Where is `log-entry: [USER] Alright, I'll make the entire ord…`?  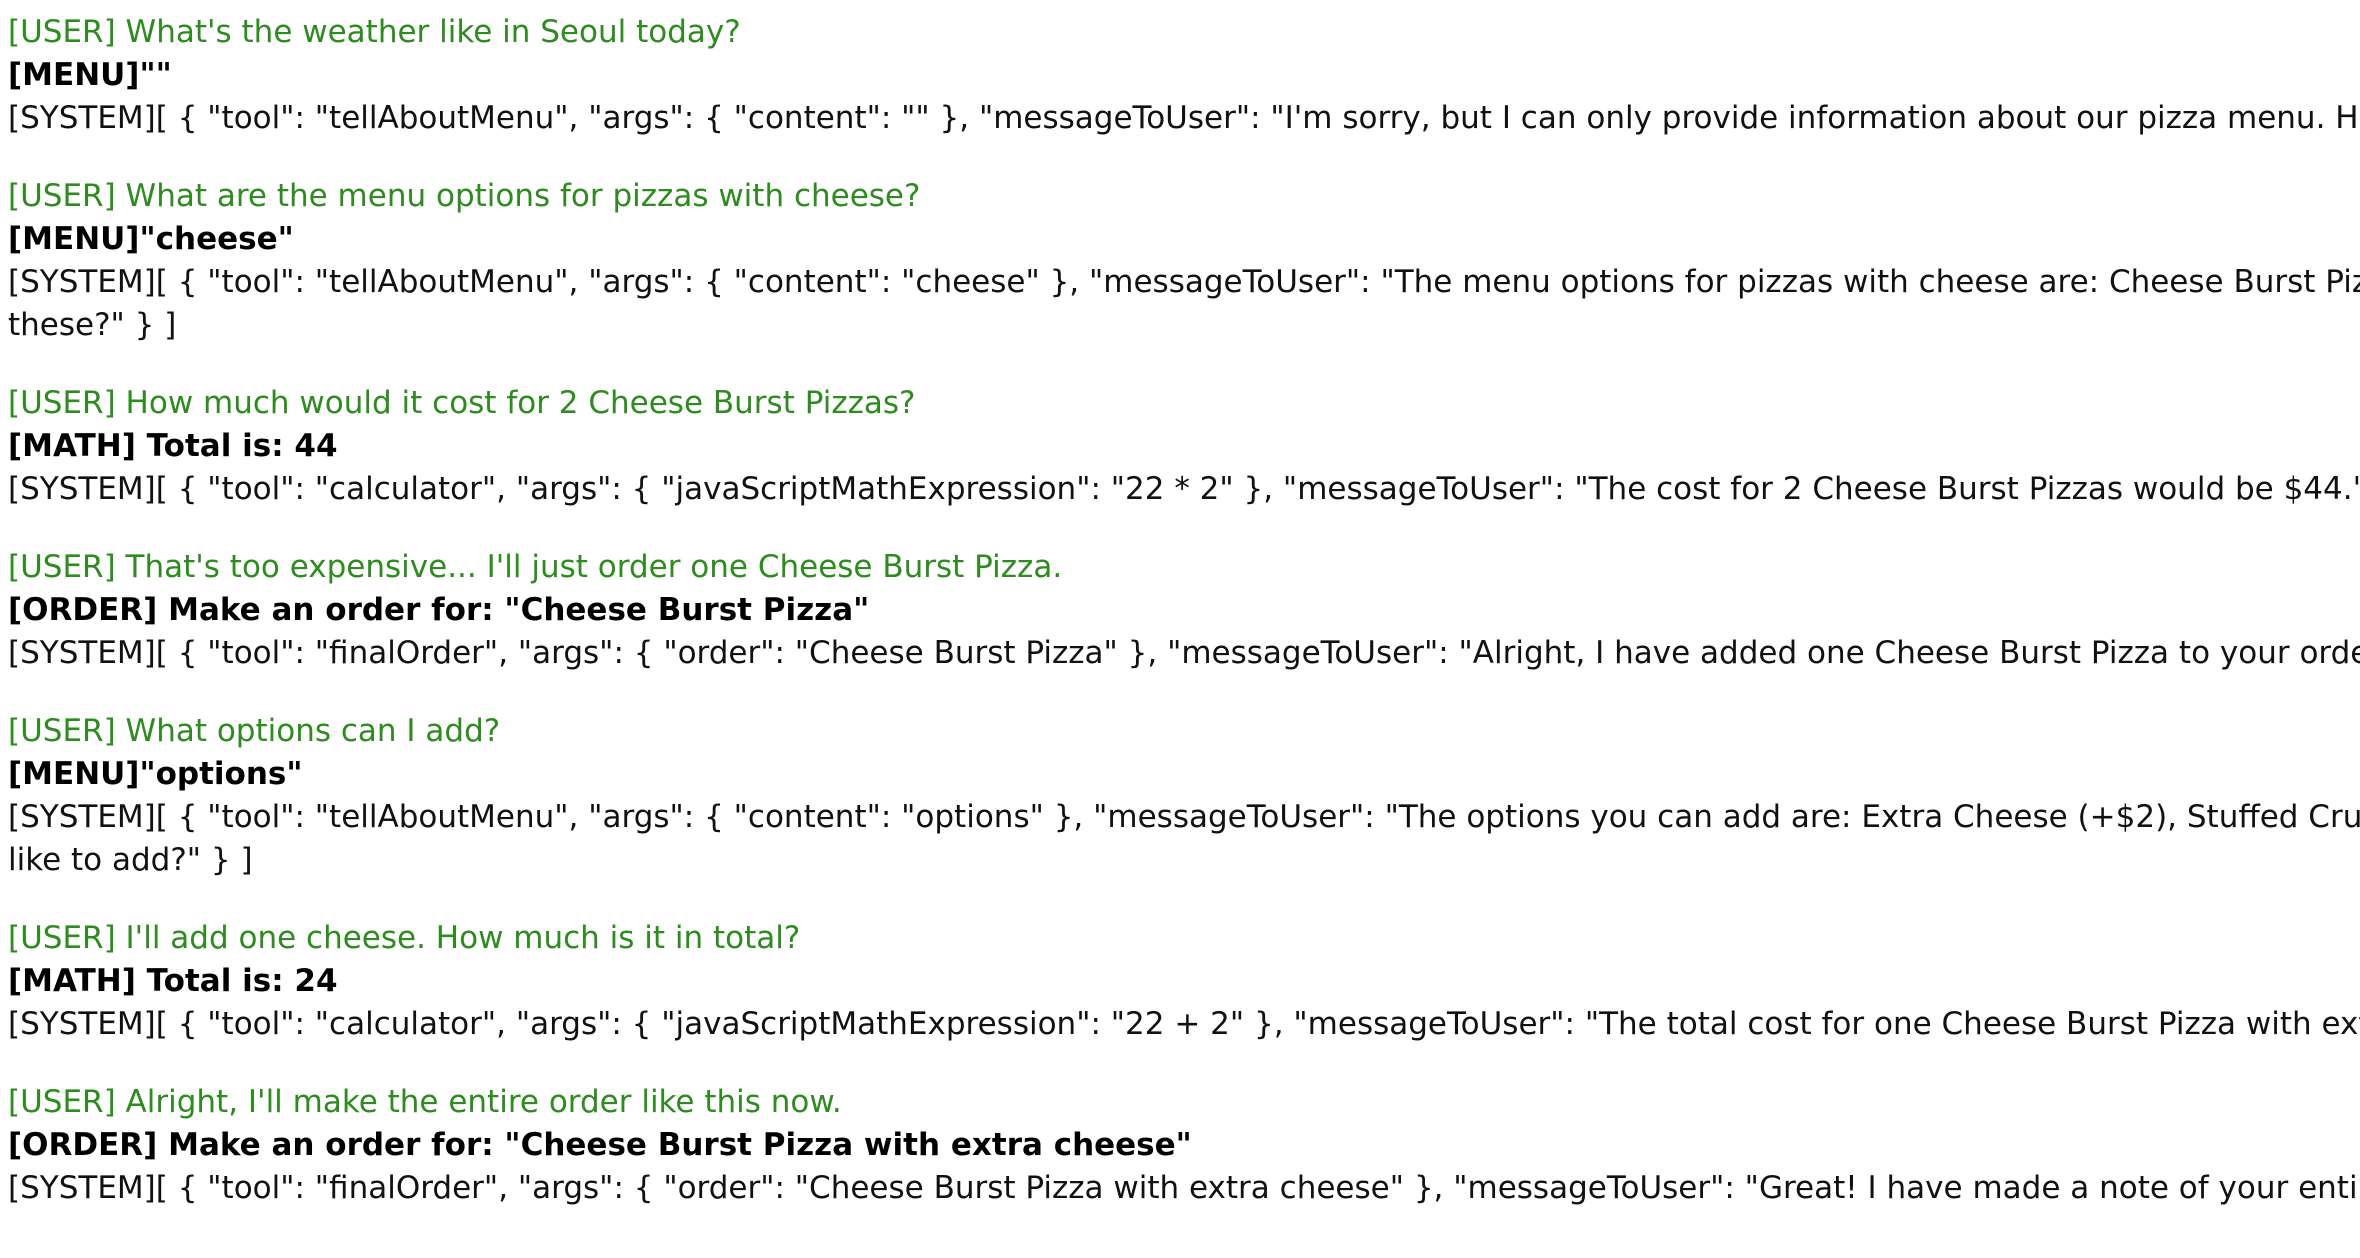 log-entry: [USER] Alright, I'll make the entire ord… is located at coordinates (1184, 1145).